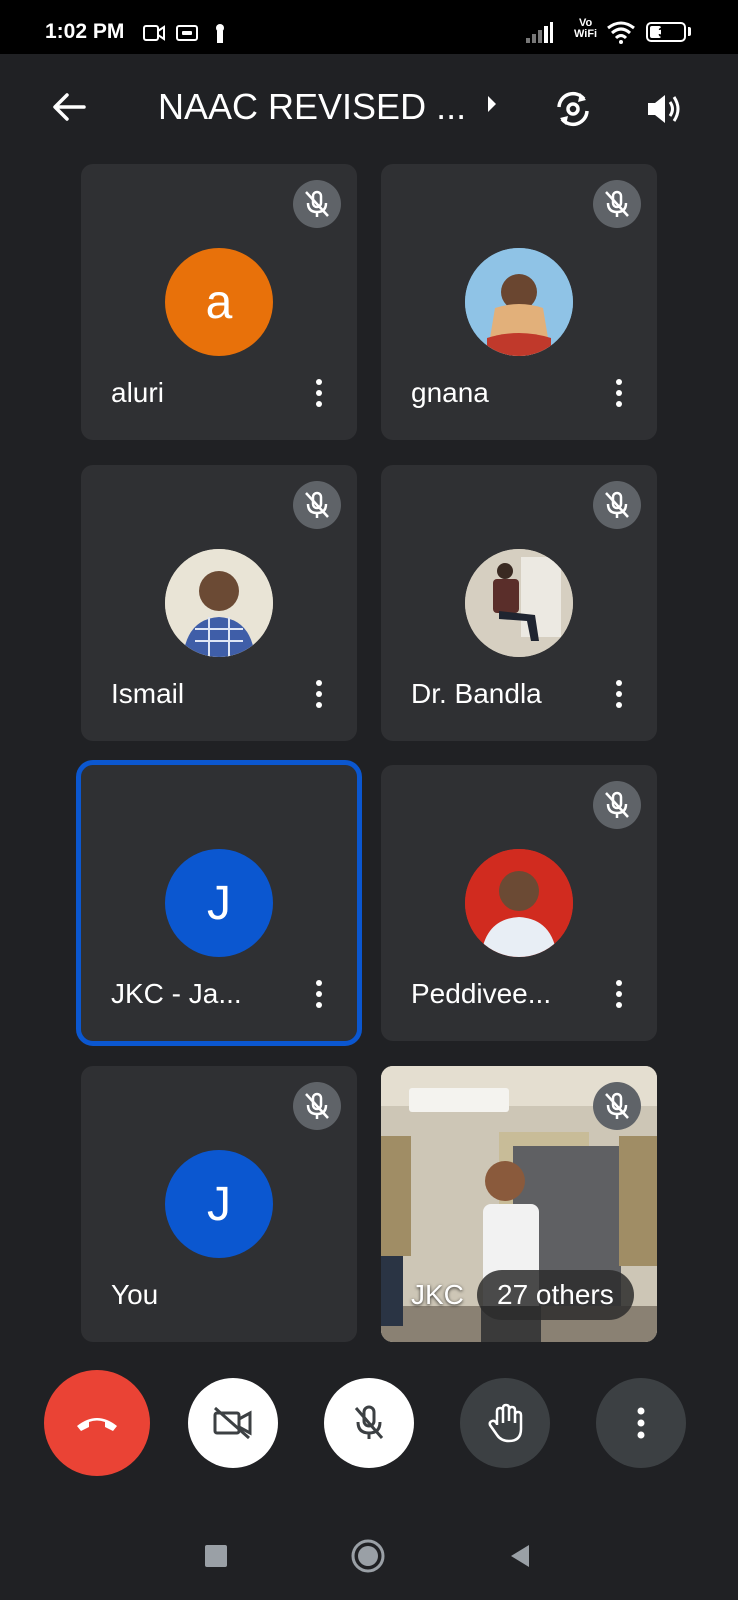 This screenshot has width=738, height=1600. I want to click on participant-tile: Dr. Bandla, so click(519, 603).